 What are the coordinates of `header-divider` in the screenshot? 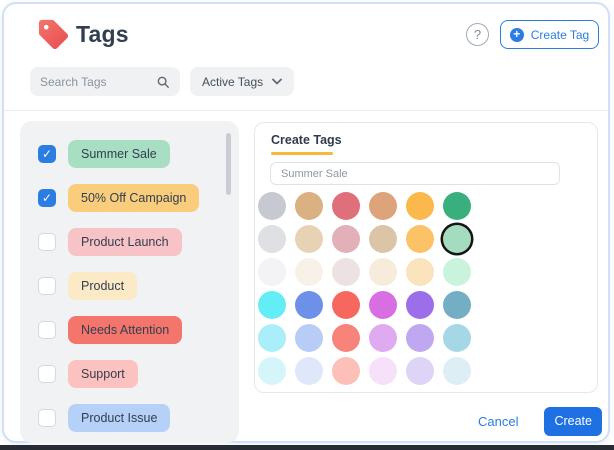 It's located at (306, 110).